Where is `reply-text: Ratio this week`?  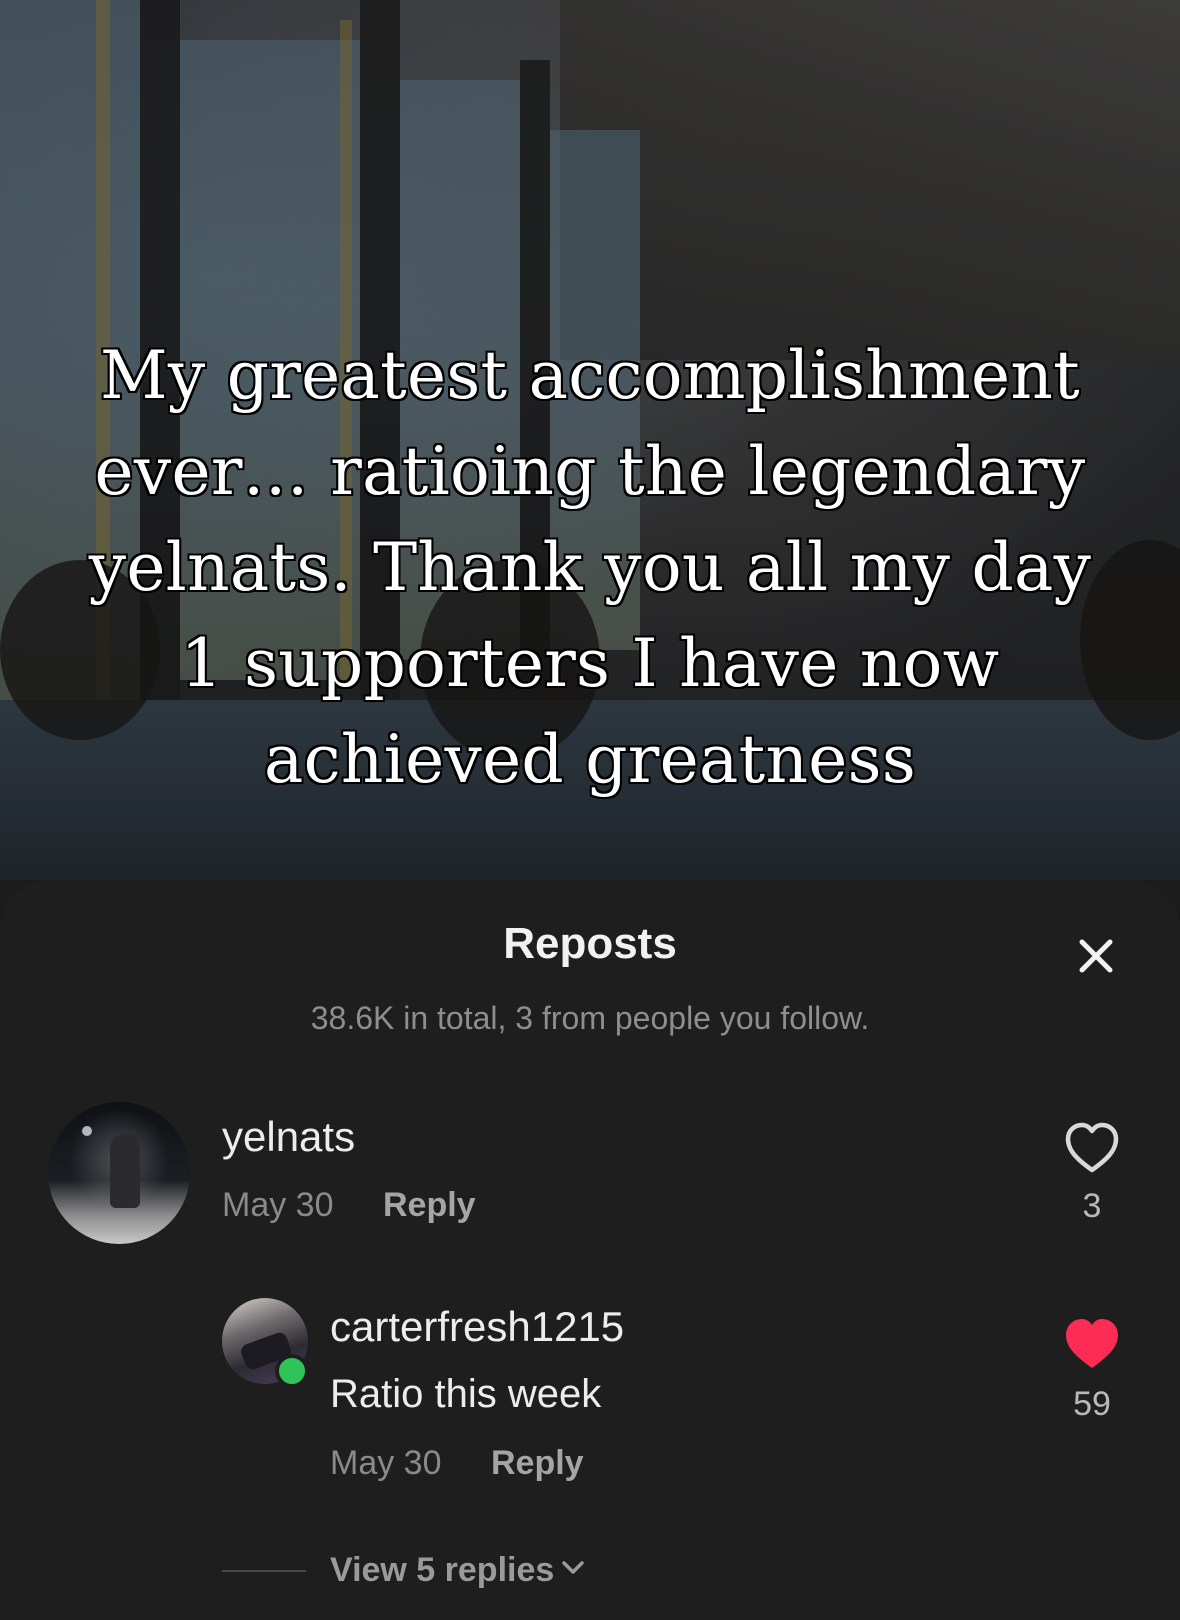
reply-text: Ratio this week is located at coordinates (466, 1394).